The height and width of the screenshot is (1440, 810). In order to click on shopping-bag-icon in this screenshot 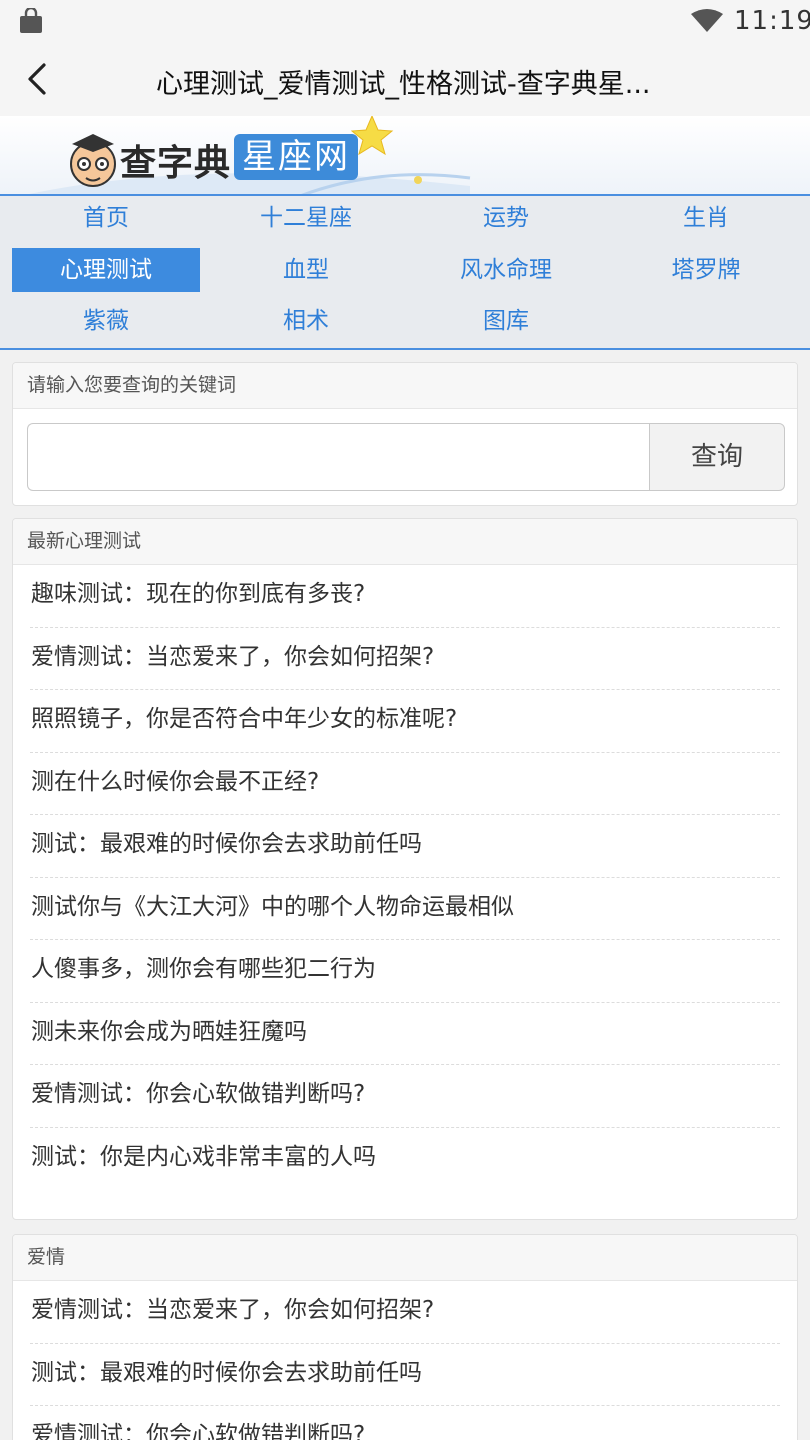, I will do `click(31, 20)`.